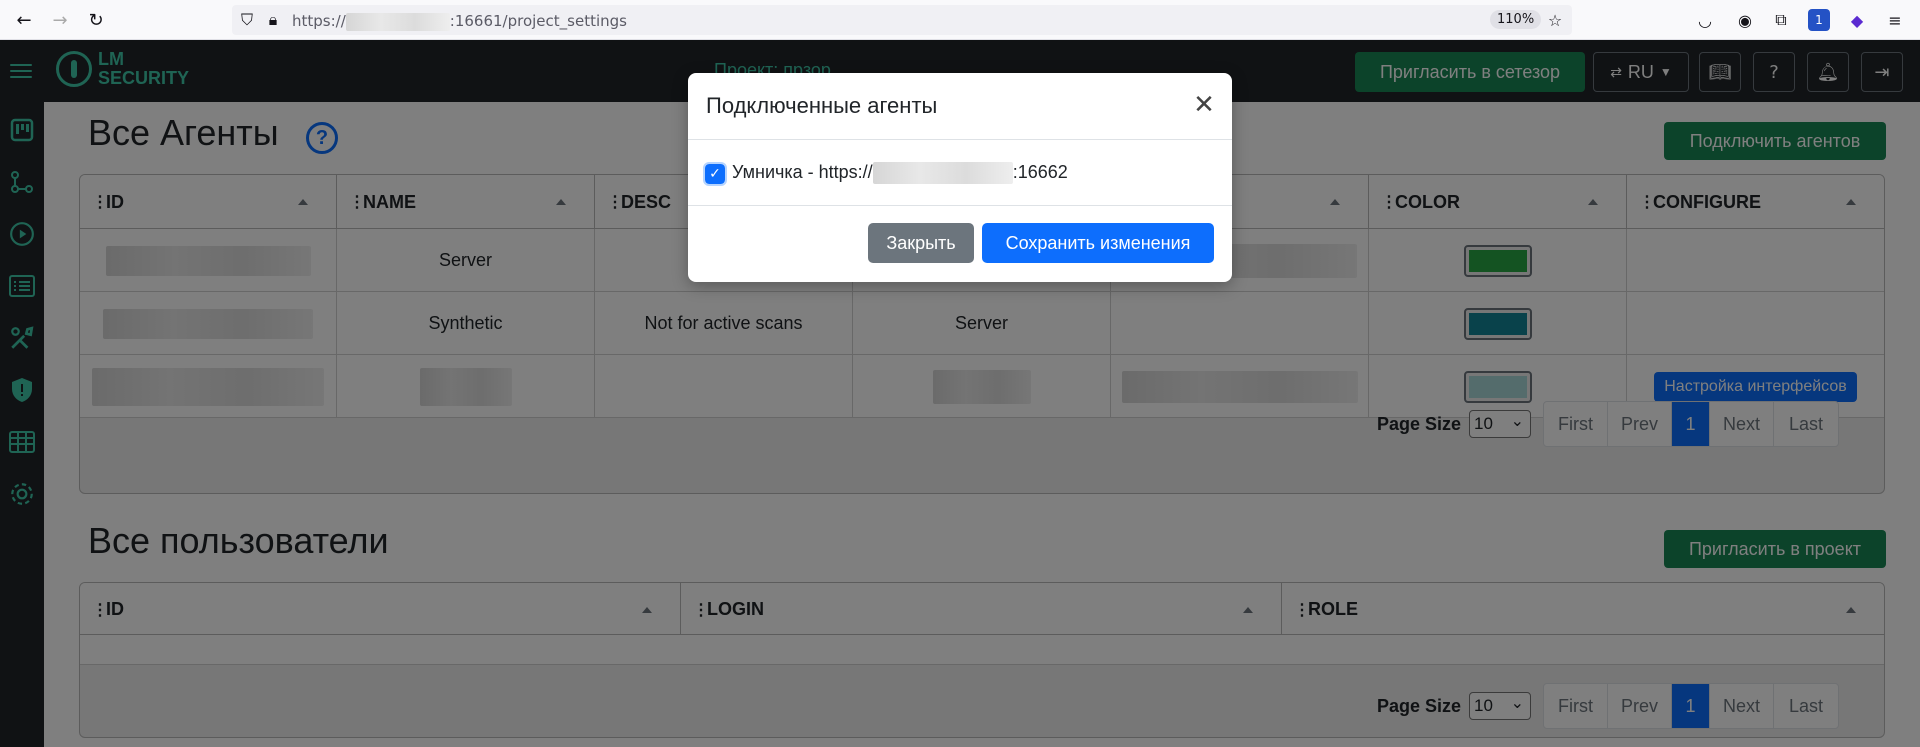  I want to click on zoom-level: 110%, so click(1516, 19).